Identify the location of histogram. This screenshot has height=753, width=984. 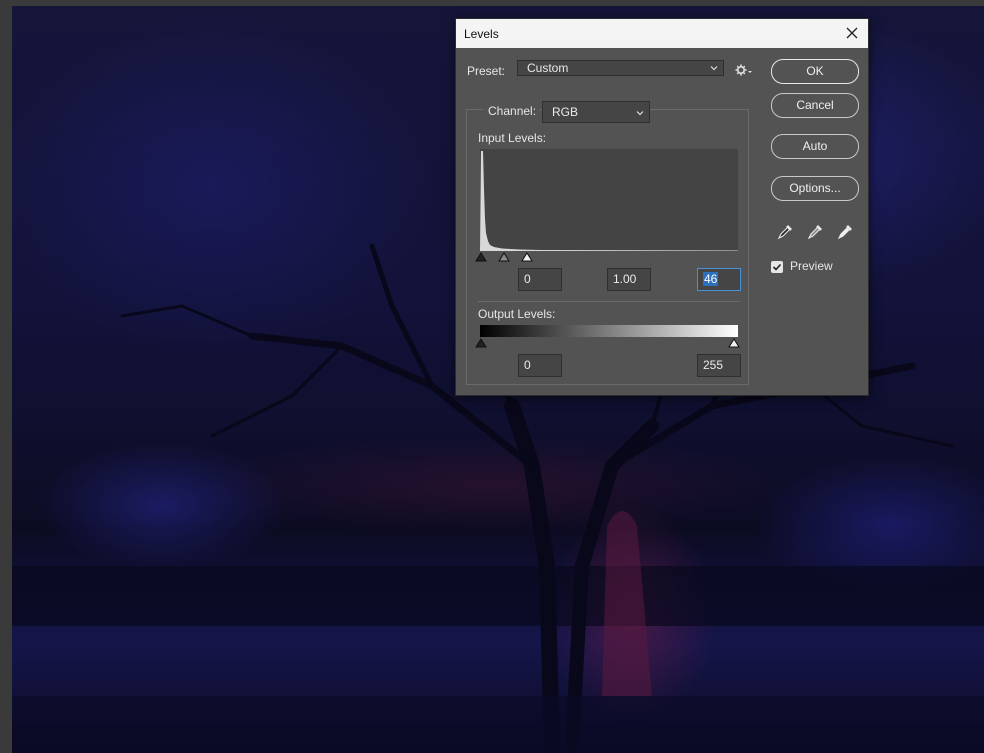
(609, 200).